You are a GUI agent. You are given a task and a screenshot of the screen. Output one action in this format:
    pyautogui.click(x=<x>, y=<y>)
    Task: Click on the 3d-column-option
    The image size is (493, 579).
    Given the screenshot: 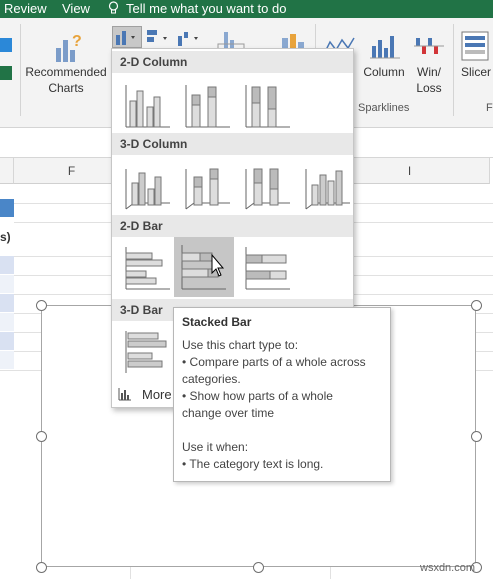 What is the action you would take?
    pyautogui.click(x=327, y=188)
    